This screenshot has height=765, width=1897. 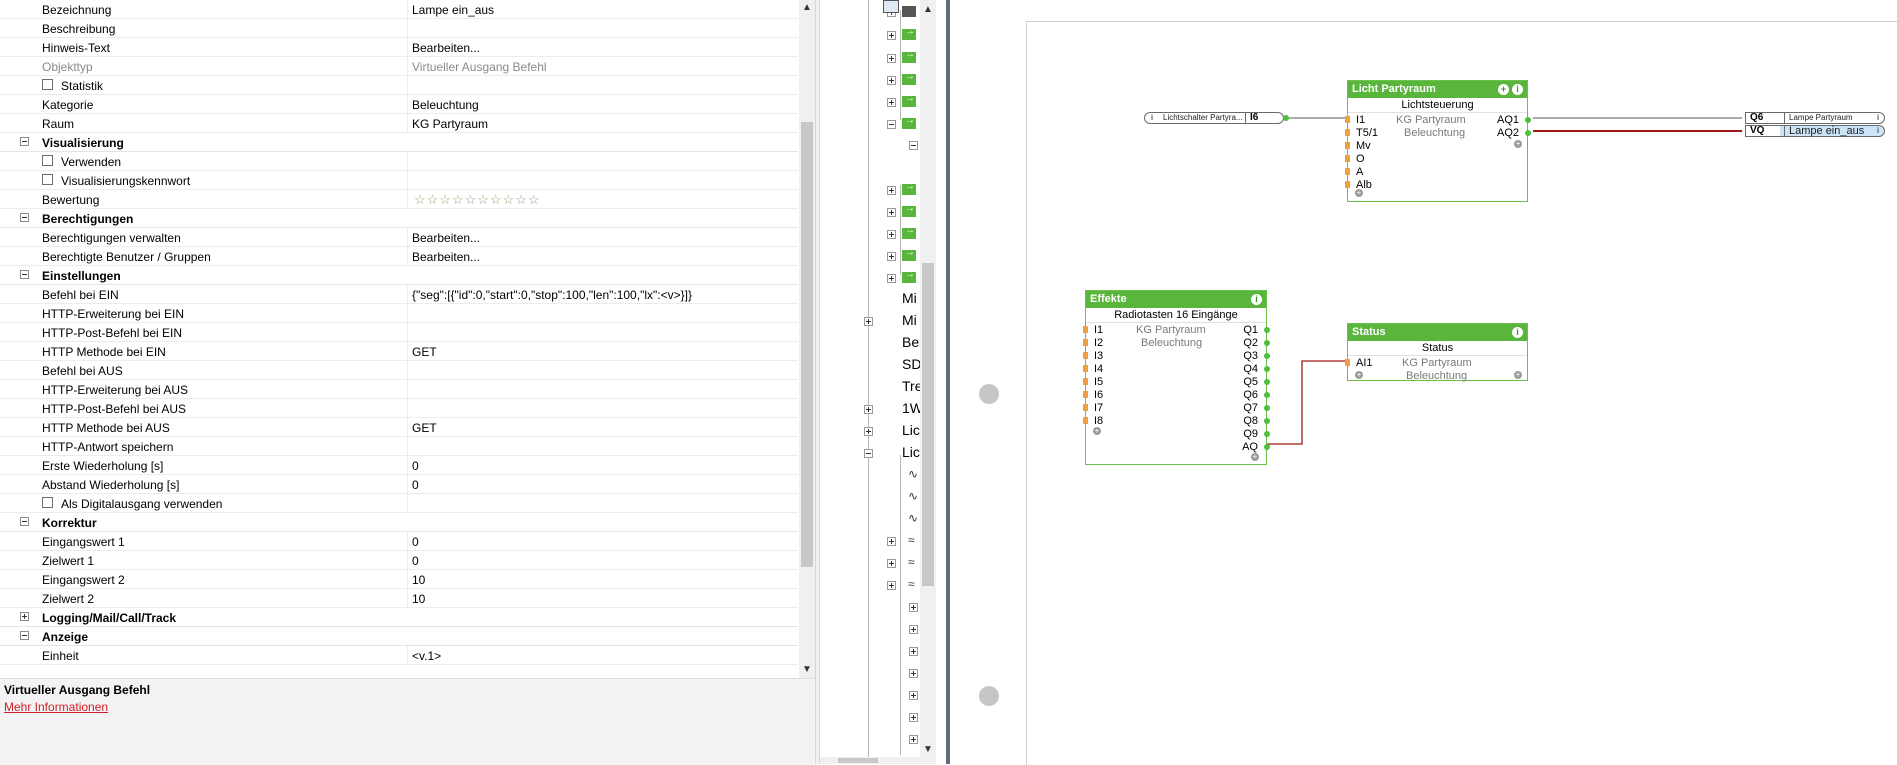 I want to click on property-value: Virtueller Ausgang Befehl, so click(x=479, y=67).